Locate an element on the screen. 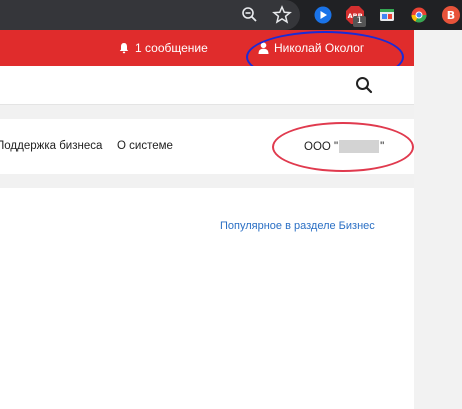 This screenshot has height=409, width=462. search-icon is located at coordinates (364, 85).